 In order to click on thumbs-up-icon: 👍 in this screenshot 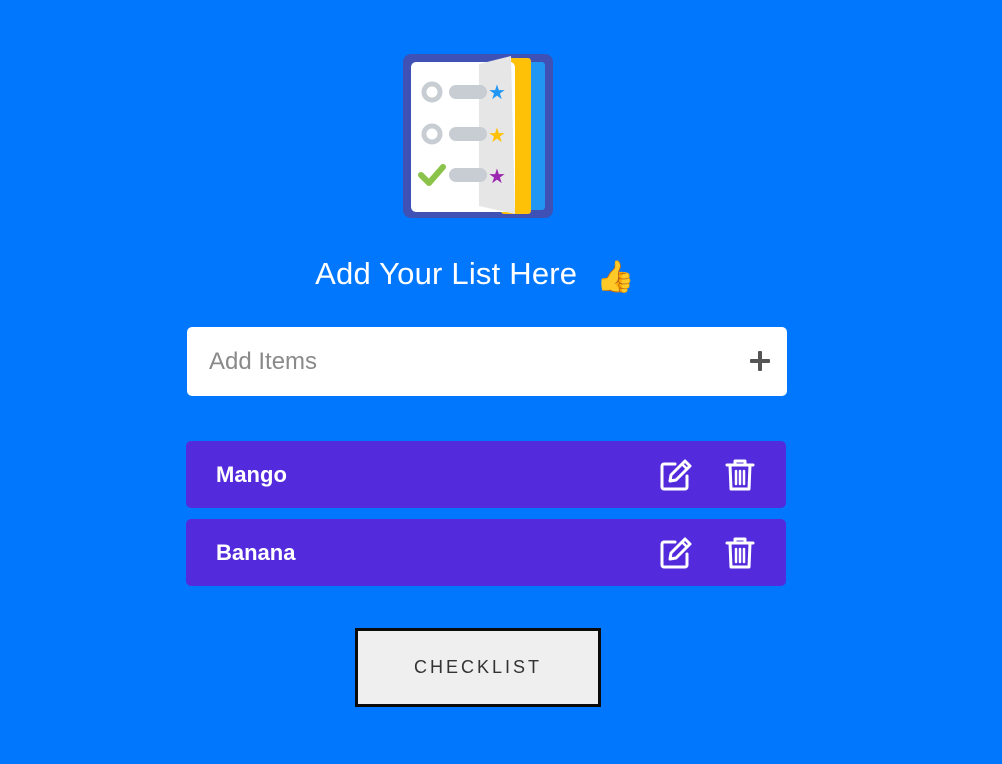, I will do `click(615, 276)`.